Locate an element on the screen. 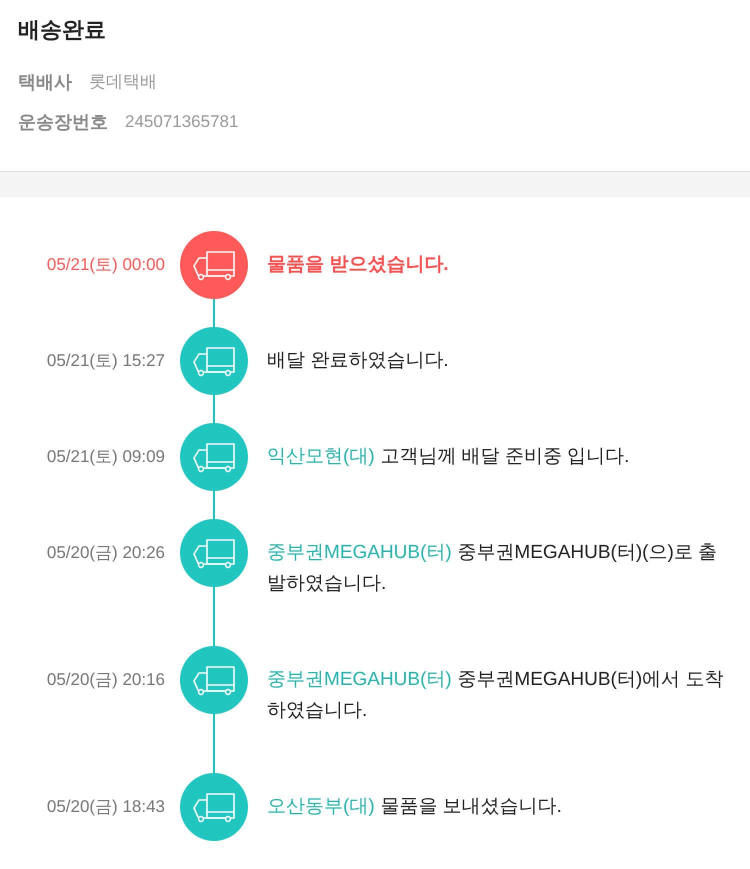 This screenshot has height=869, width=750. event-time: 05/20(금) 18:43 is located at coordinates (105, 807).